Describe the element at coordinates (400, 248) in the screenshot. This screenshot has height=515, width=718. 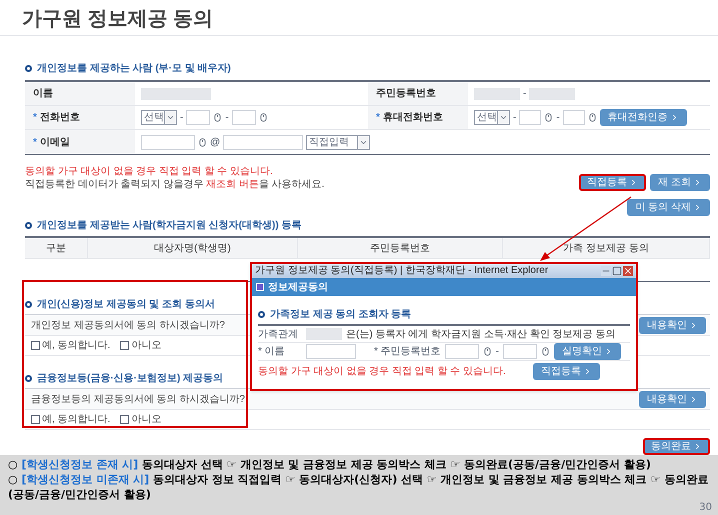
I see `column-header: 주민등록번호` at that location.